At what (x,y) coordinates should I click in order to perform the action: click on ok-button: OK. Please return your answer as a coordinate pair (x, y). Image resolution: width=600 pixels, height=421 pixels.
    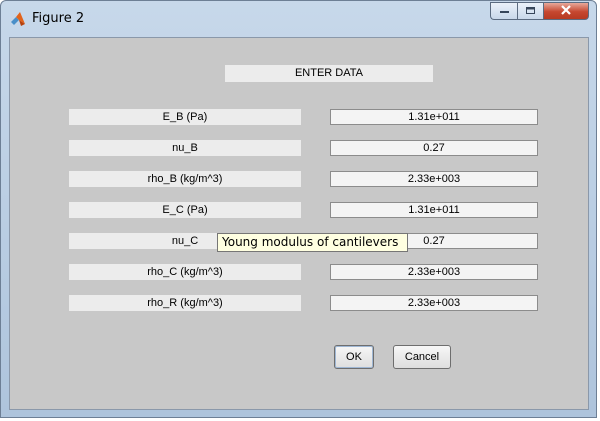
    Looking at the image, I should click on (354, 357).